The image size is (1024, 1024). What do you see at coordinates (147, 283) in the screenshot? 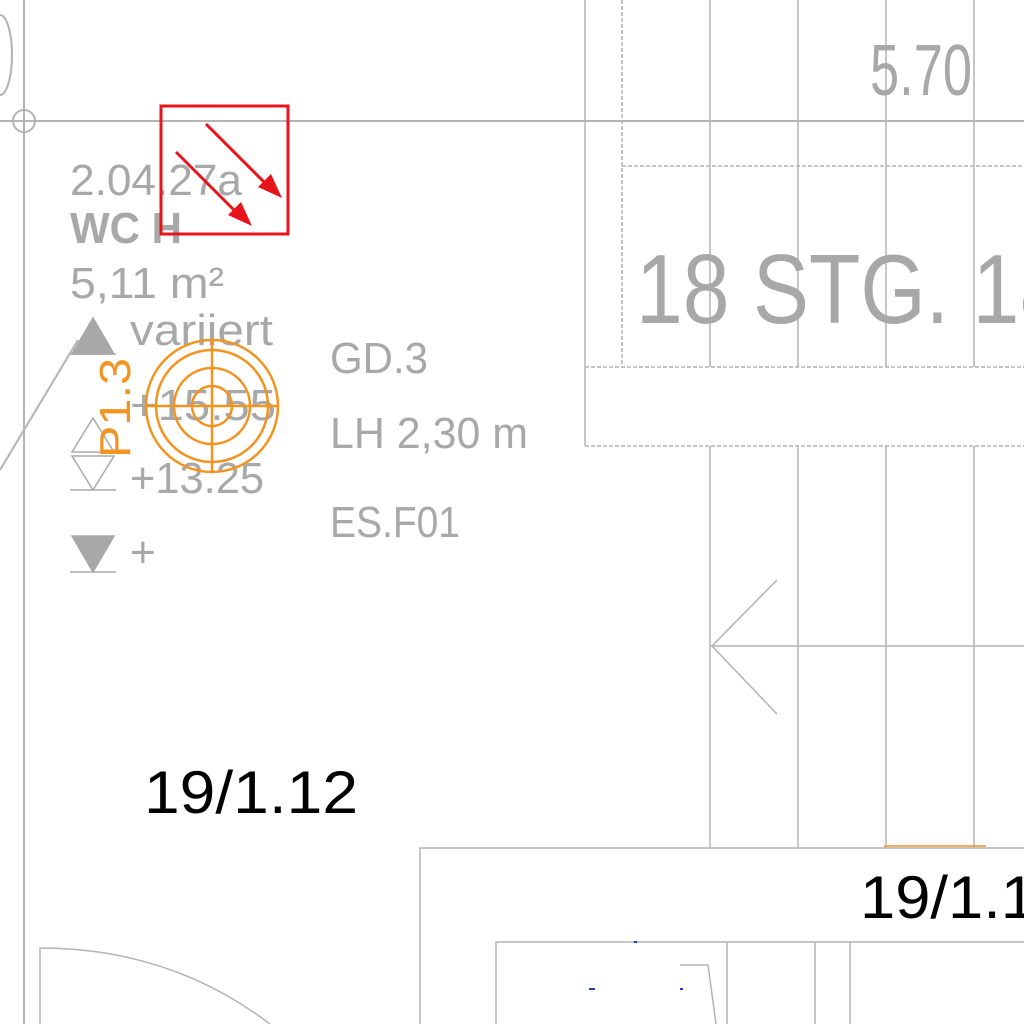
I see `room-area: 5,11 m²` at bounding box center [147, 283].